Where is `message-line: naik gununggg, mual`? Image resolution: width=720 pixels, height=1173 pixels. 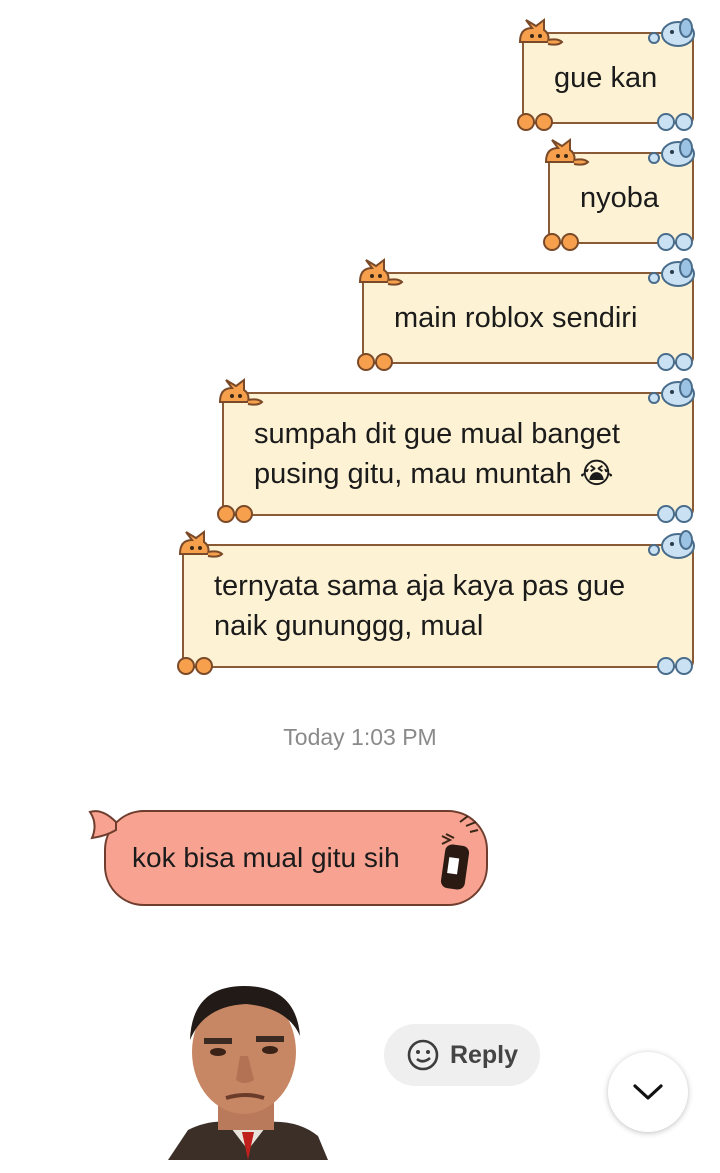
message-line: naik gununggg, mual is located at coordinates (349, 626).